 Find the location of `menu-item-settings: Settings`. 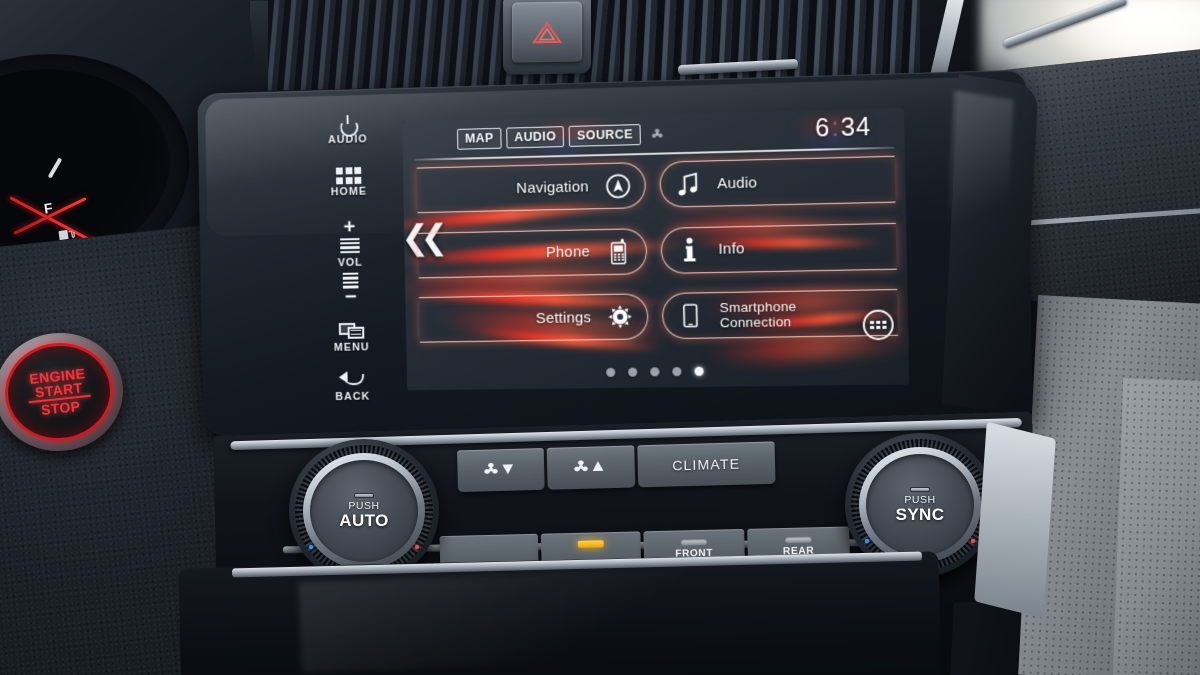

menu-item-settings: Settings is located at coordinates (534, 318).